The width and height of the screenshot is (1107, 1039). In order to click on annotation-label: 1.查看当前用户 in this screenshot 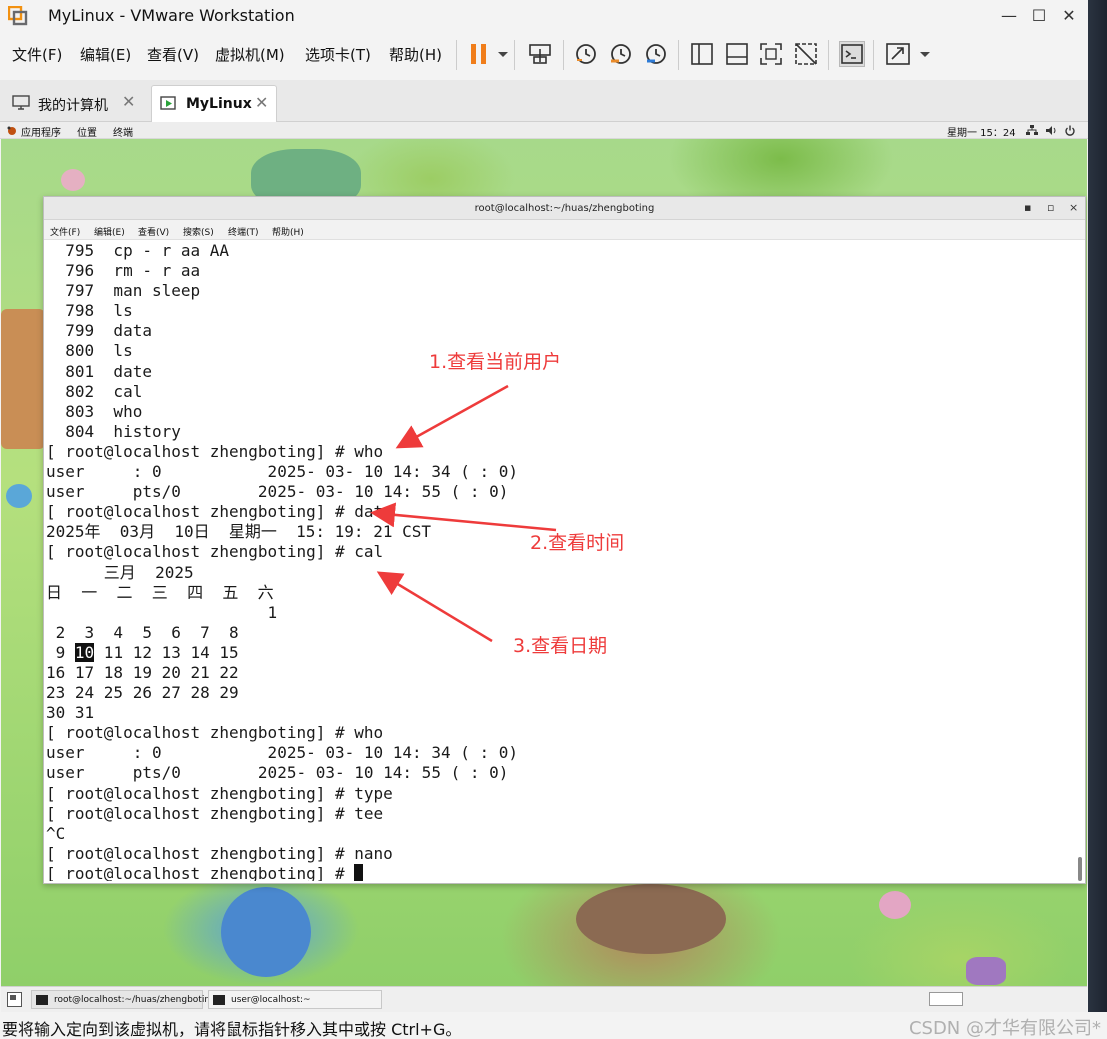, I will do `click(495, 362)`.